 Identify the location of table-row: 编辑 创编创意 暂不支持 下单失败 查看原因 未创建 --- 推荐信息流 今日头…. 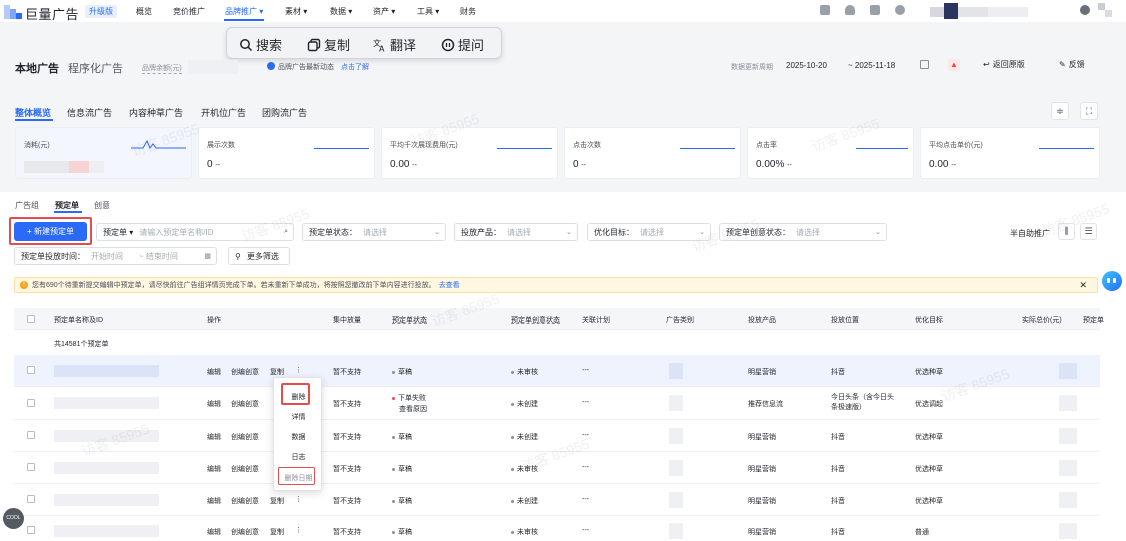
(557, 403).